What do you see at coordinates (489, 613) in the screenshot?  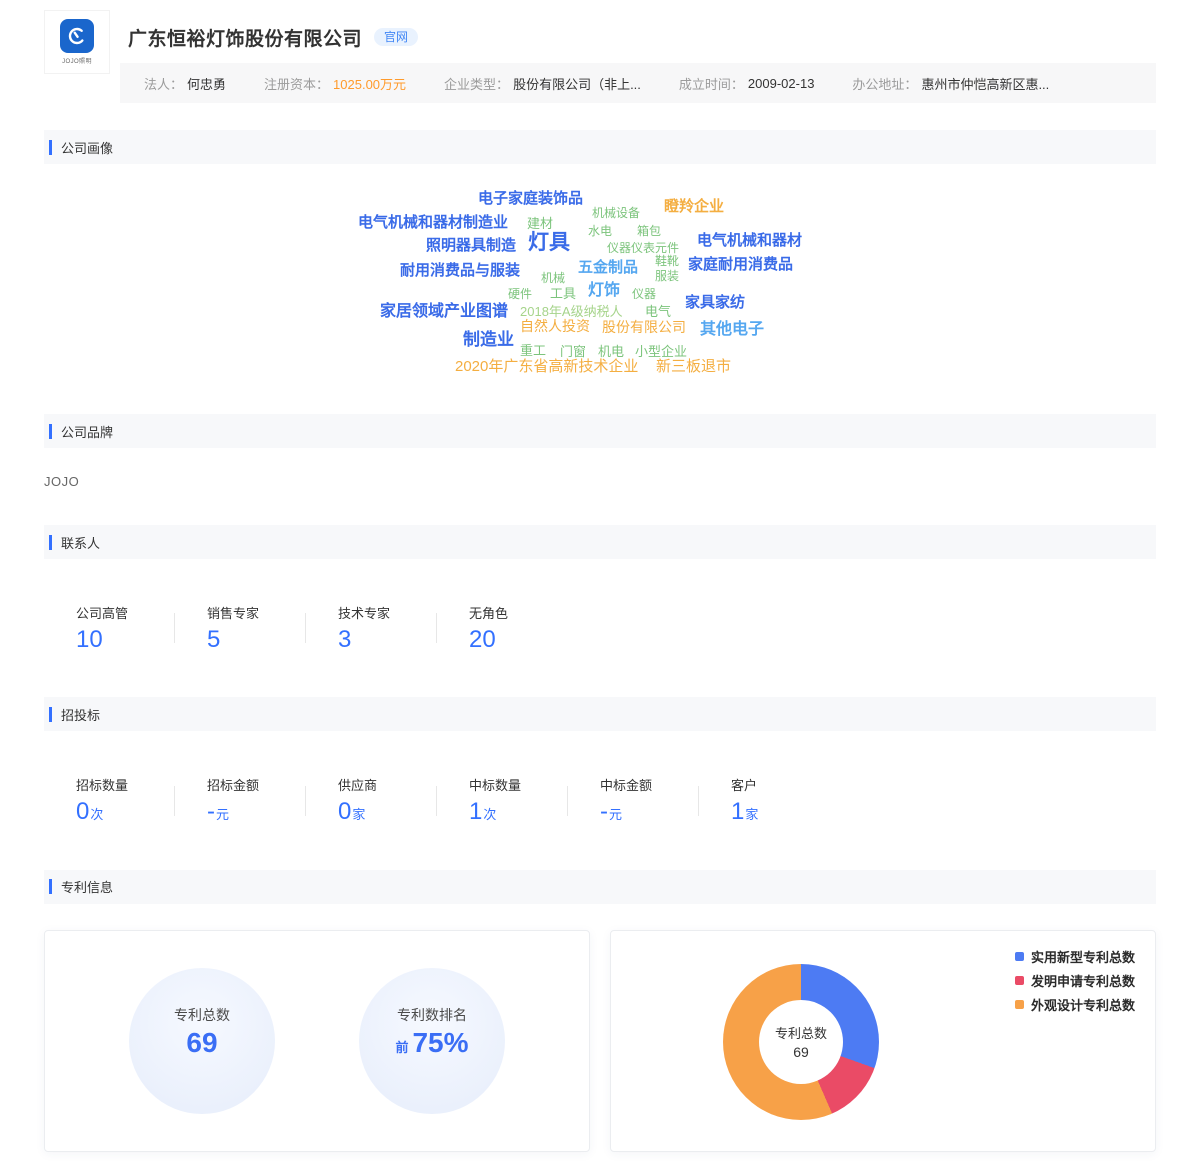 I see `stat-label: 无角色` at bounding box center [489, 613].